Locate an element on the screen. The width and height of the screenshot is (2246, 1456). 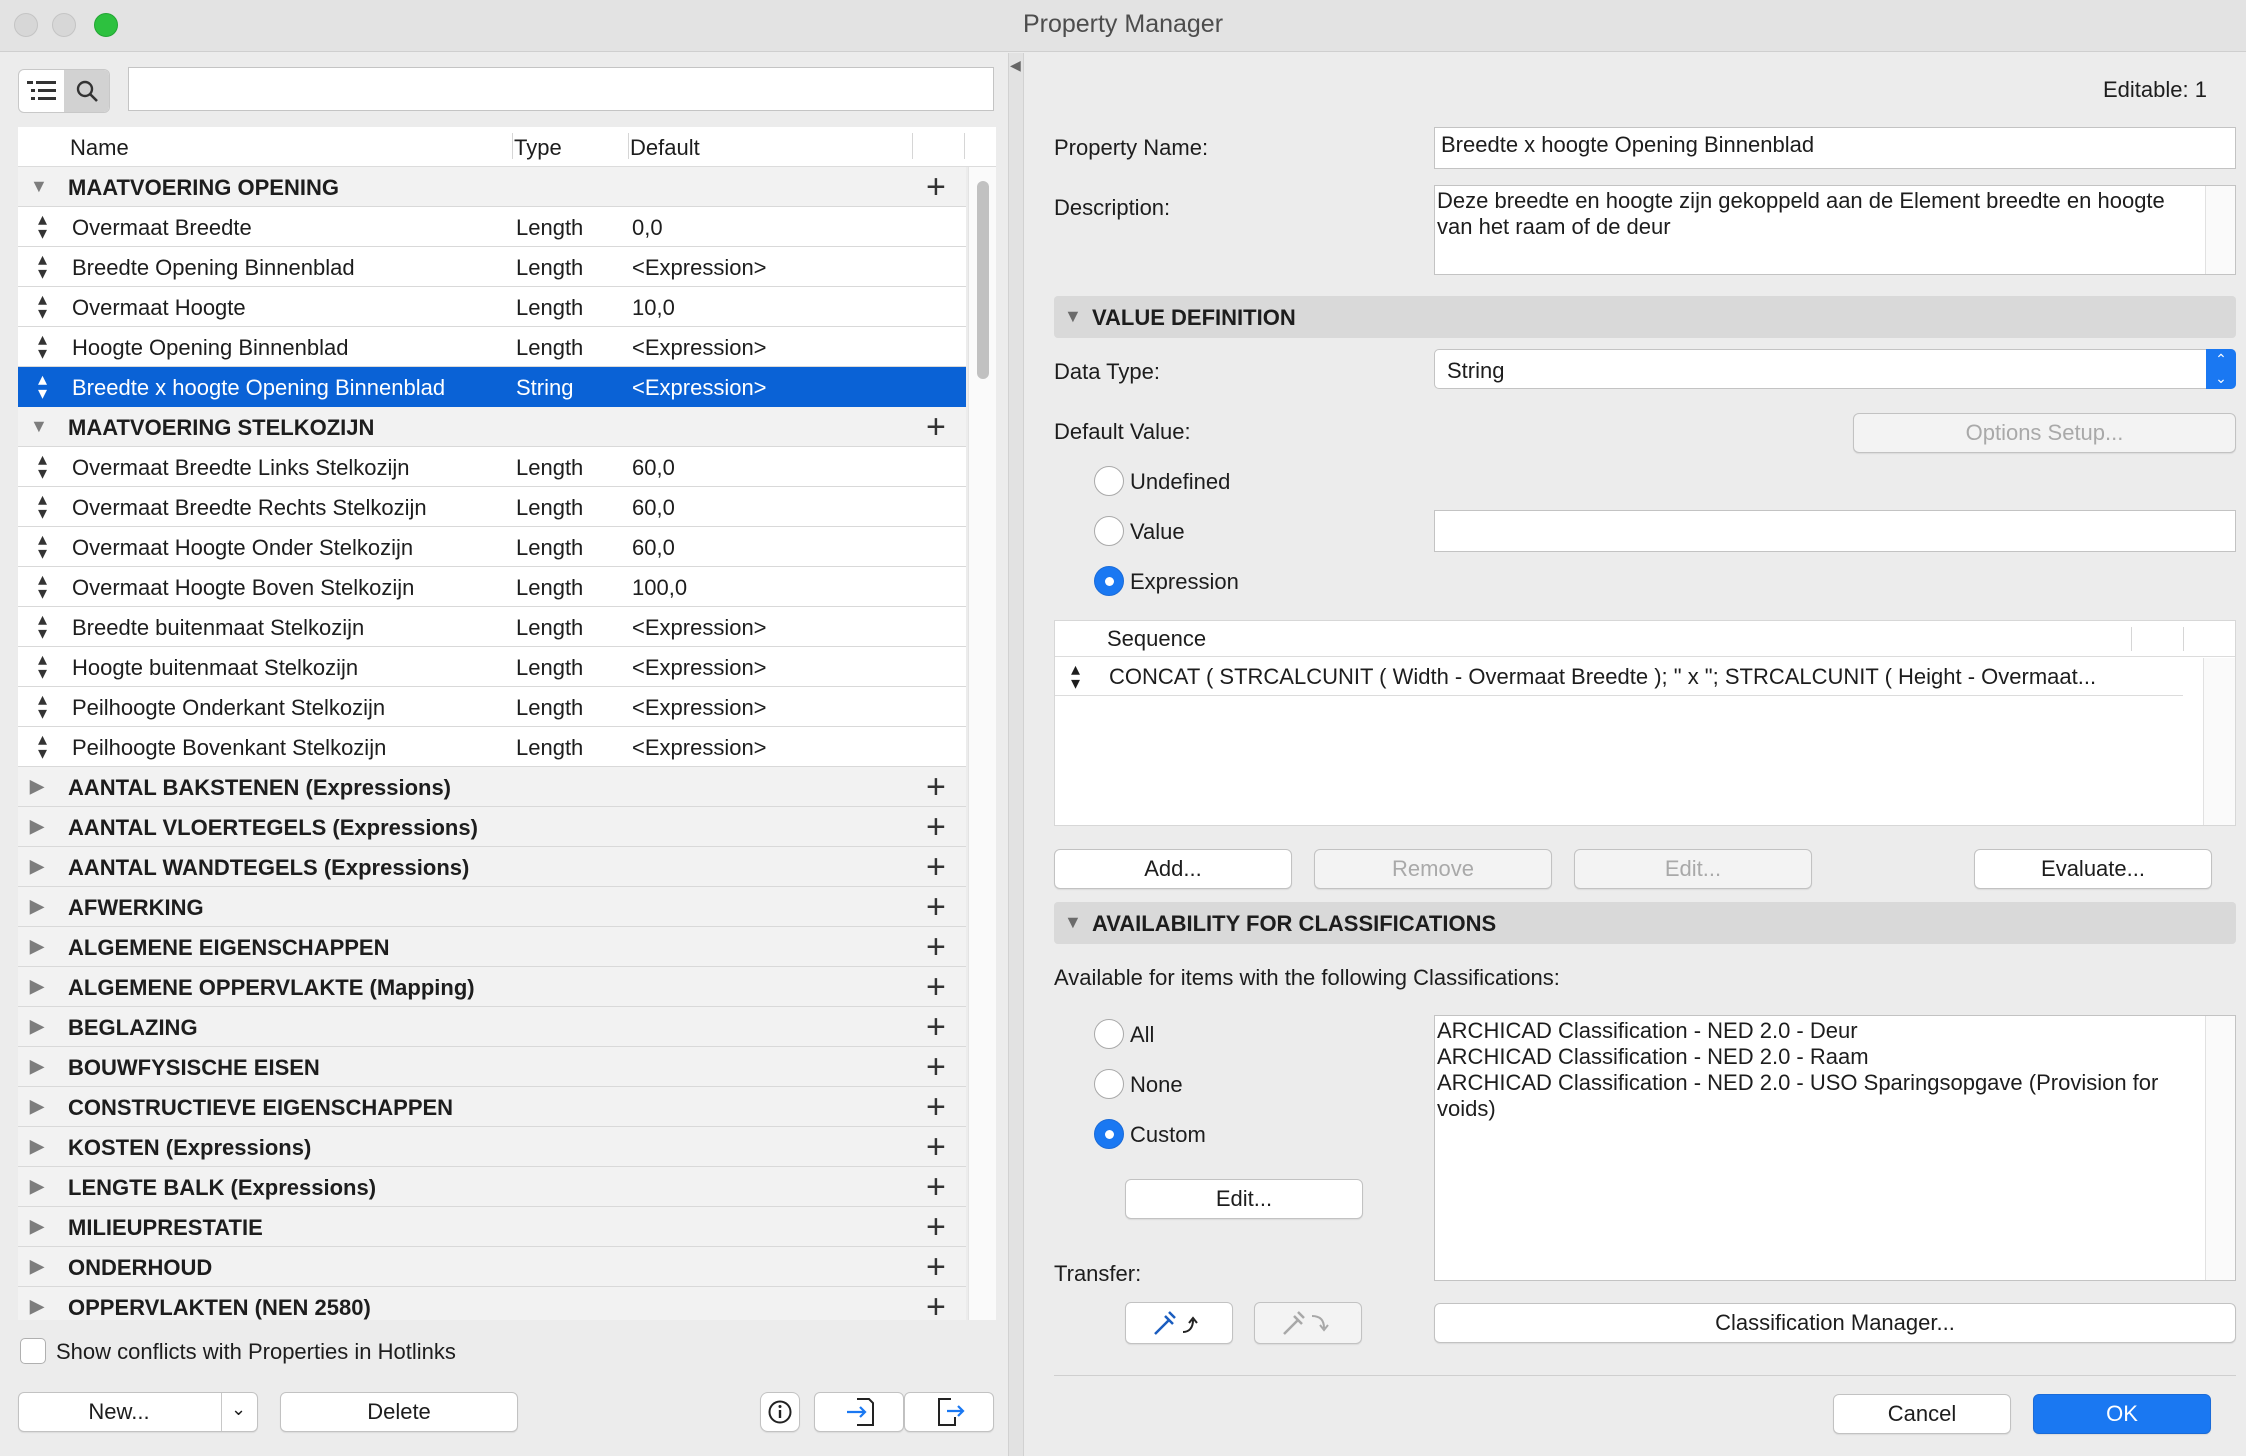
group-row: ▼ MAATVOERING STELKOZIJN + is located at coordinates (492, 427).